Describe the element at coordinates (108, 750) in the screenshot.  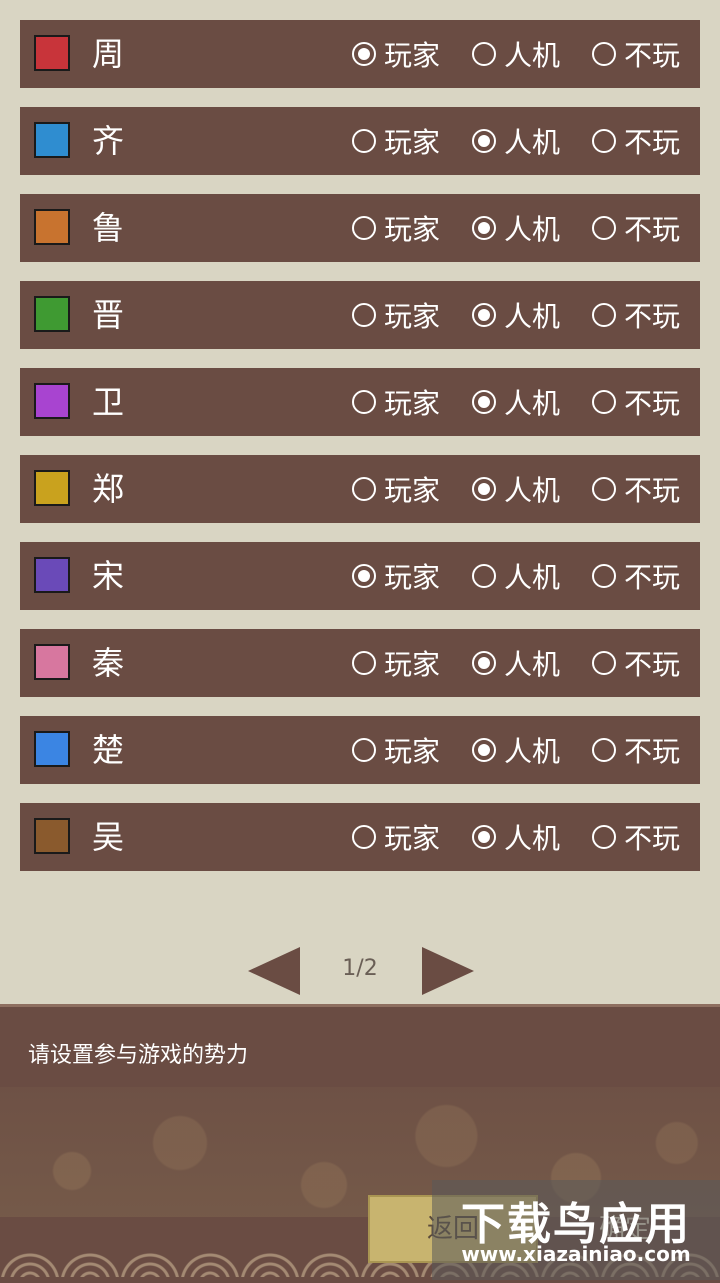
I see `state-name: 楚` at that location.